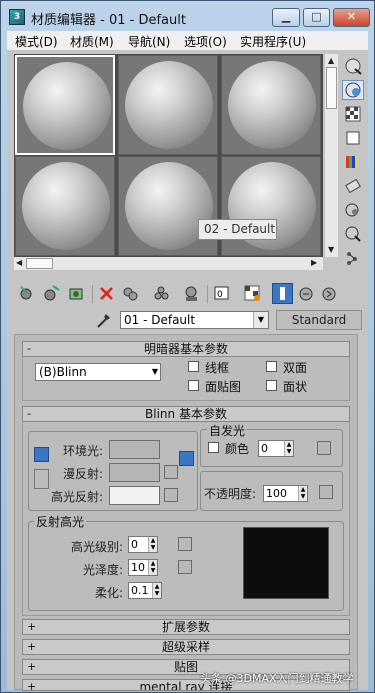 The height and width of the screenshot is (693, 375). Describe the element at coordinates (353, 234) in the screenshot. I see `select-by-material-icon` at that location.